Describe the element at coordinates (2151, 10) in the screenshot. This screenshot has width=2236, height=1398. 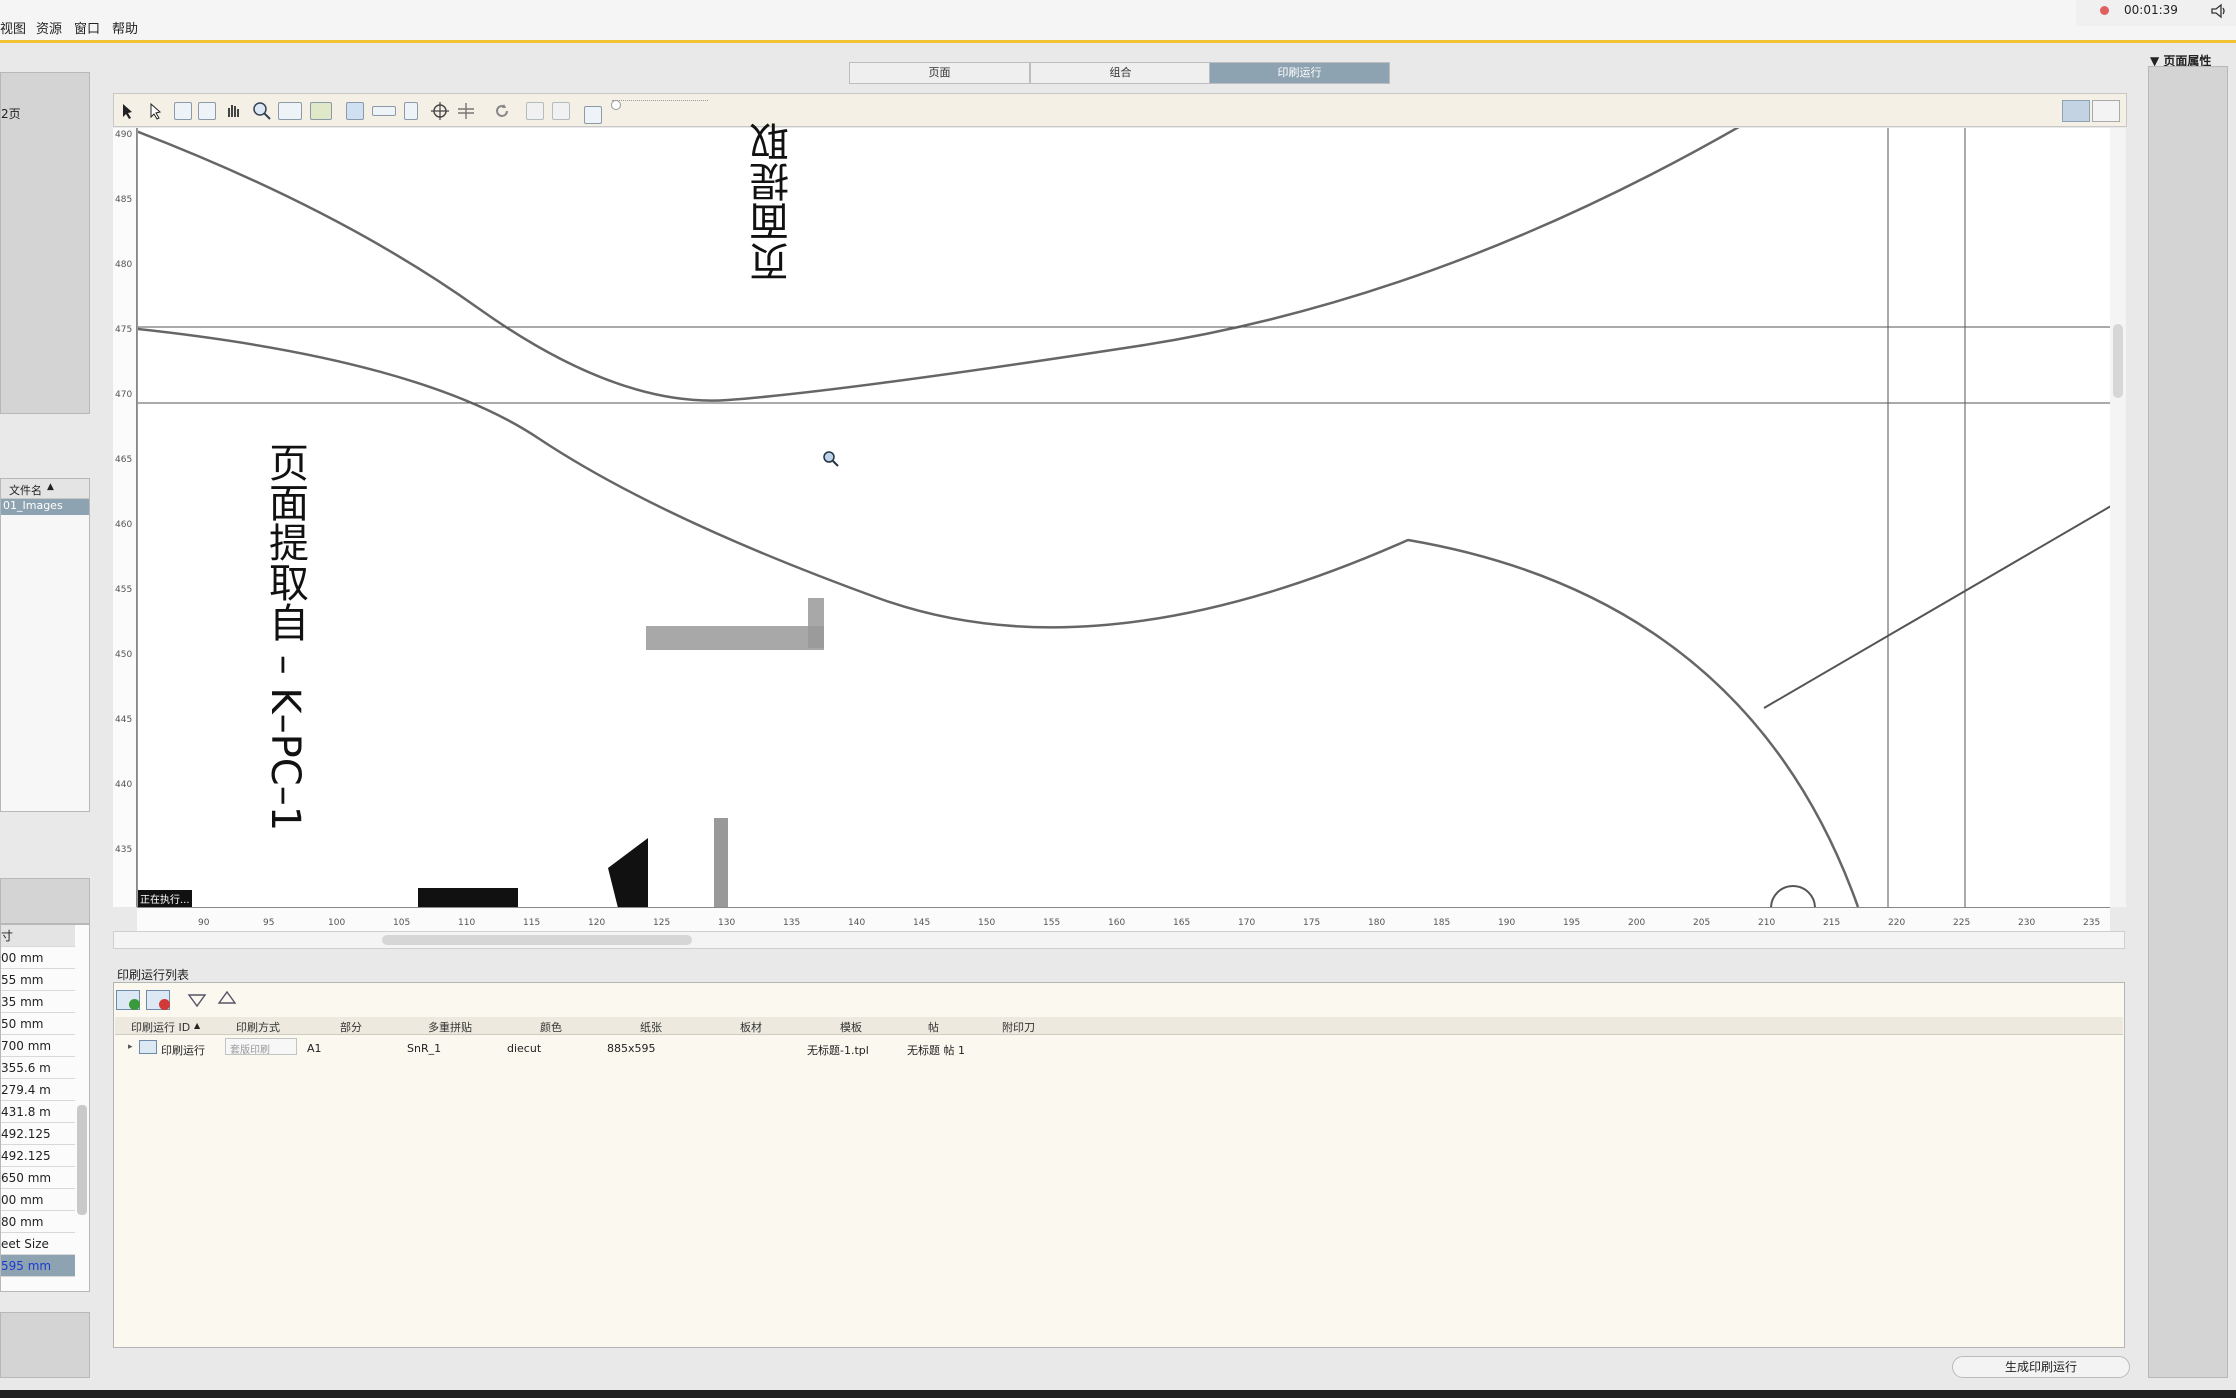
I see `recorder-time: 00:01:39` at that location.